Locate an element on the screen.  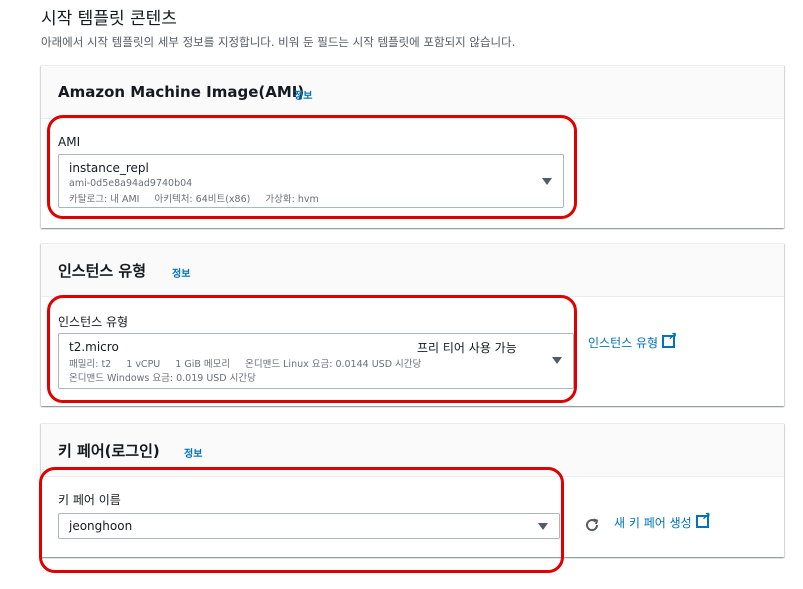
ami-panel-header: Amazon Machine Image(AMI) 정보 is located at coordinates (412, 92).